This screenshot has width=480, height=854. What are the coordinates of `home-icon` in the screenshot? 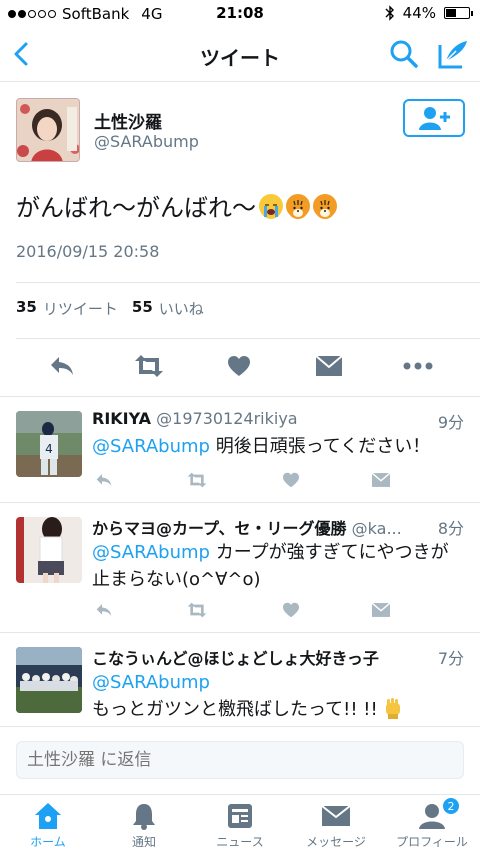 It's located at (48, 816).